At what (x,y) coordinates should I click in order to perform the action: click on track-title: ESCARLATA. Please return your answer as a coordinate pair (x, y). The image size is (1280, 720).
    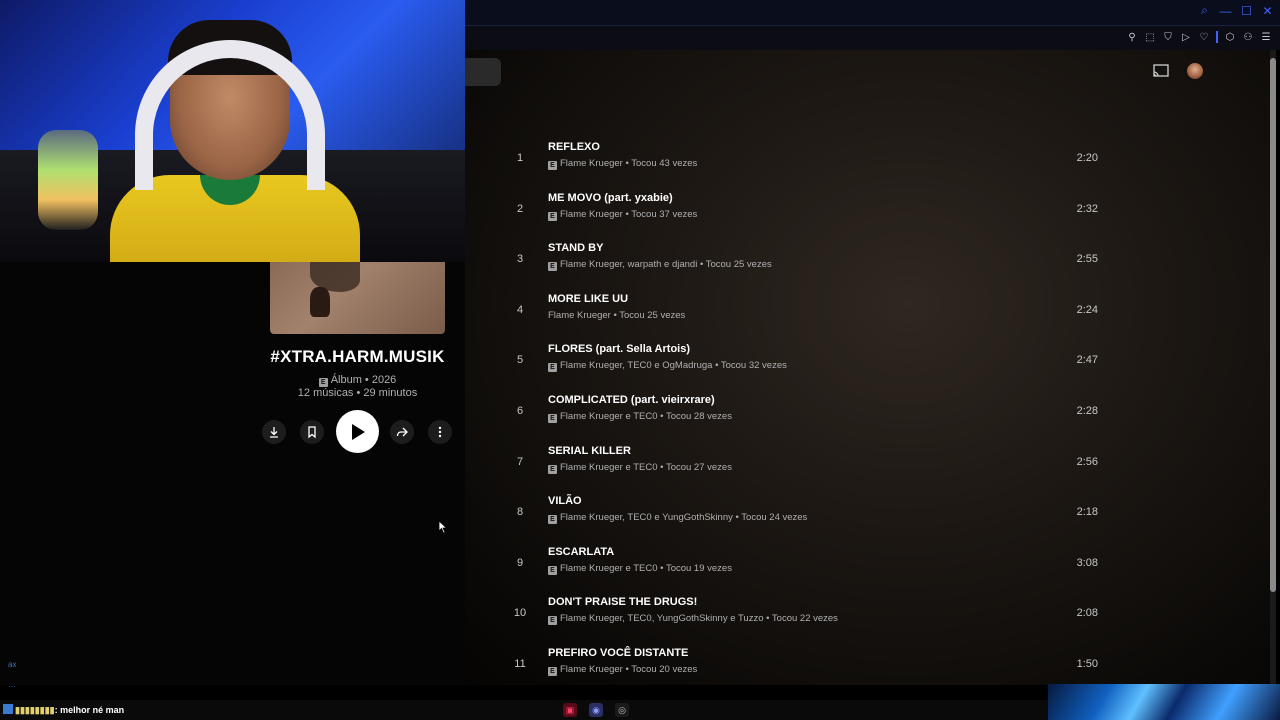
    Looking at the image, I should click on (581, 552).